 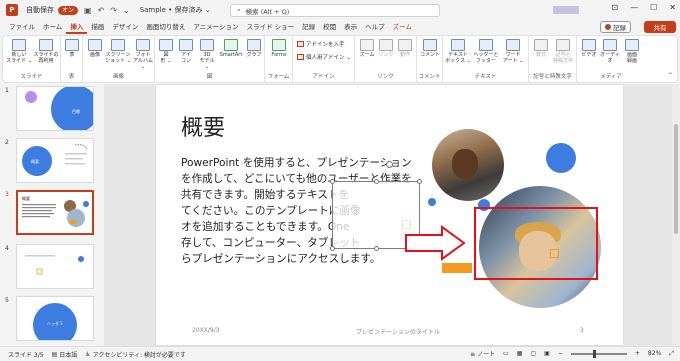 I want to click on thumbnail-slide-selected: 概要, so click(x=55, y=212).